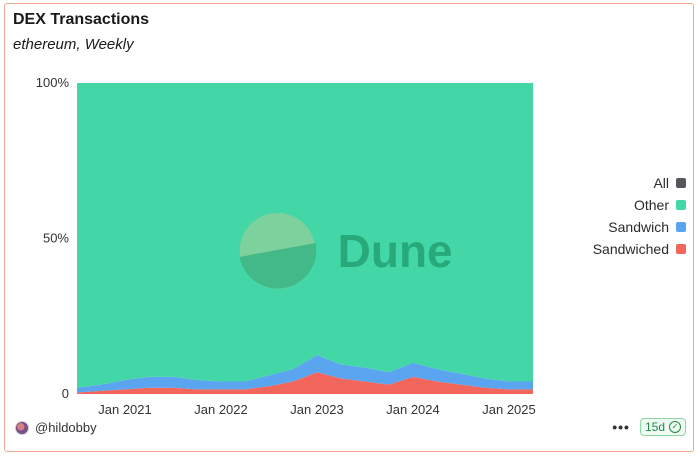  What do you see at coordinates (681, 249) in the screenshot?
I see `legend-swatch-sandwiched` at bounding box center [681, 249].